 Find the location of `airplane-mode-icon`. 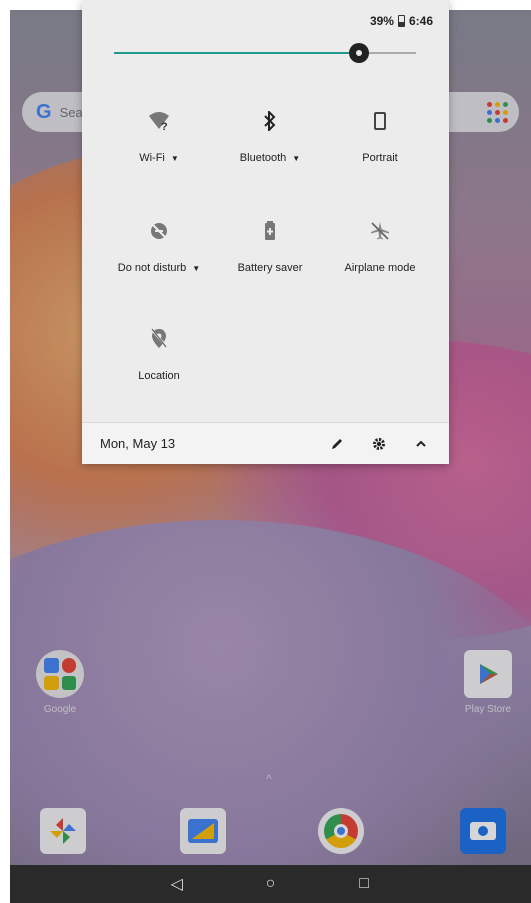

airplane-mode-icon is located at coordinates (380, 231).